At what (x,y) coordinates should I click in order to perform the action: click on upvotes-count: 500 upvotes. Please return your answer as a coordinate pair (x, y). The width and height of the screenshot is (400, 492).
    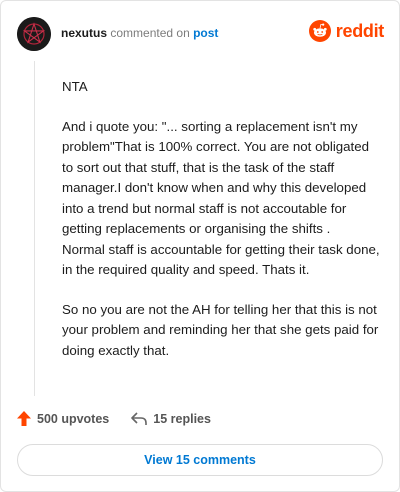
    Looking at the image, I should click on (73, 418).